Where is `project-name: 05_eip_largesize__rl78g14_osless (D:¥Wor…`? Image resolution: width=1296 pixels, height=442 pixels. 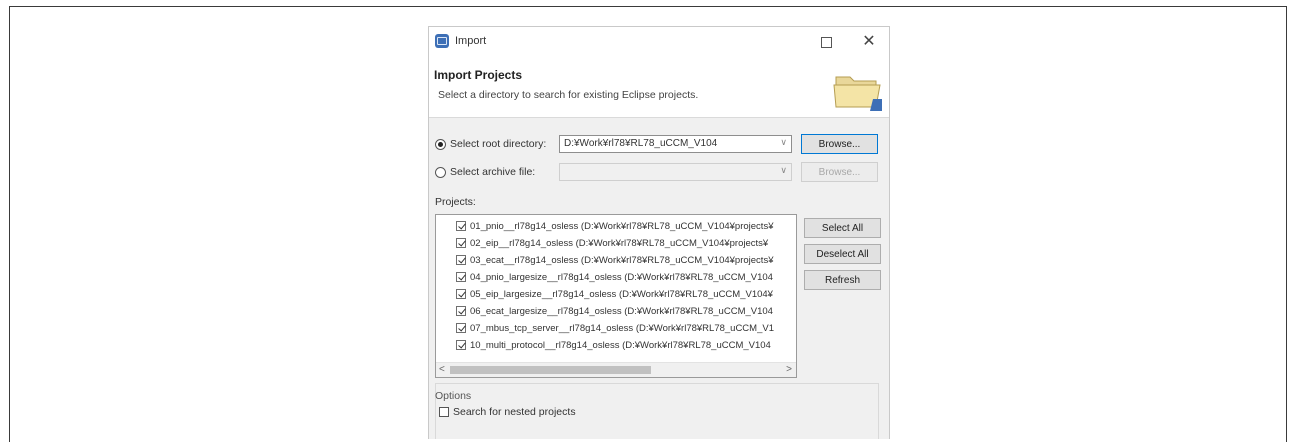 project-name: 05_eip_largesize__rl78g14_osless (D:¥Wor… is located at coordinates (621, 294).